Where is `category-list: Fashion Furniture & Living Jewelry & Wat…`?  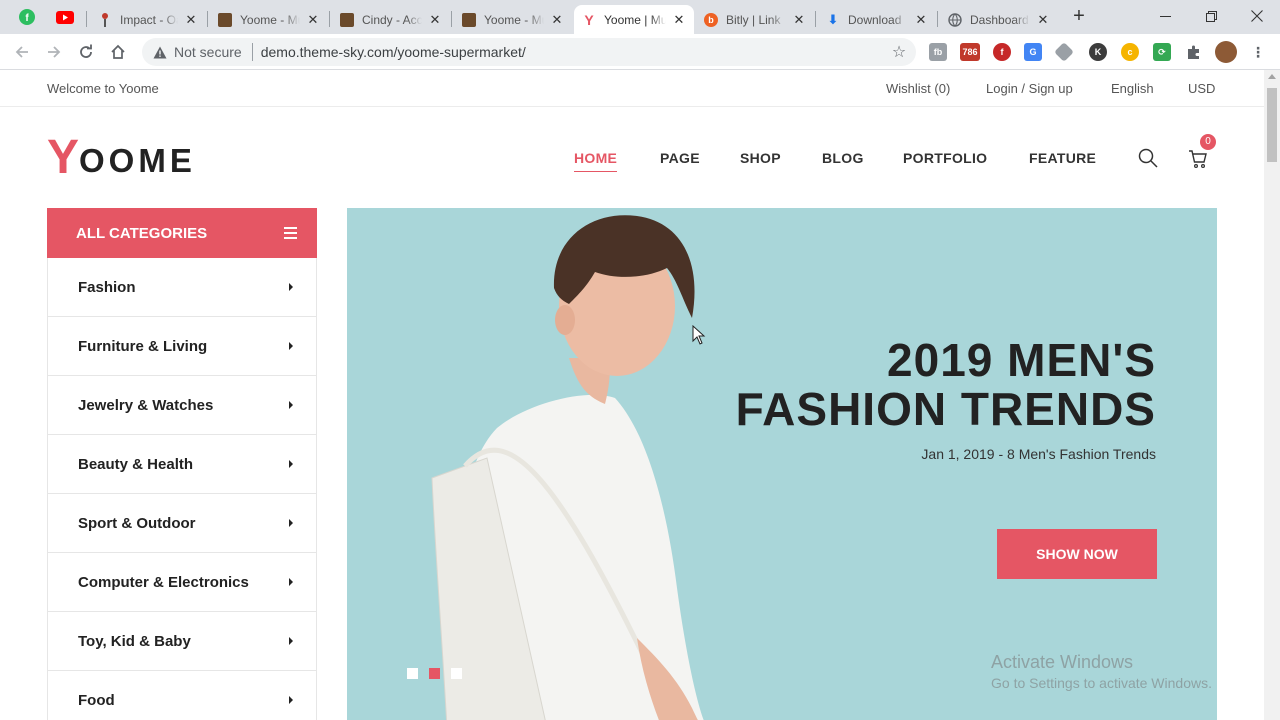 category-list: Fashion Furniture & Living Jewelry & Wat… is located at coordinates (182, 489).